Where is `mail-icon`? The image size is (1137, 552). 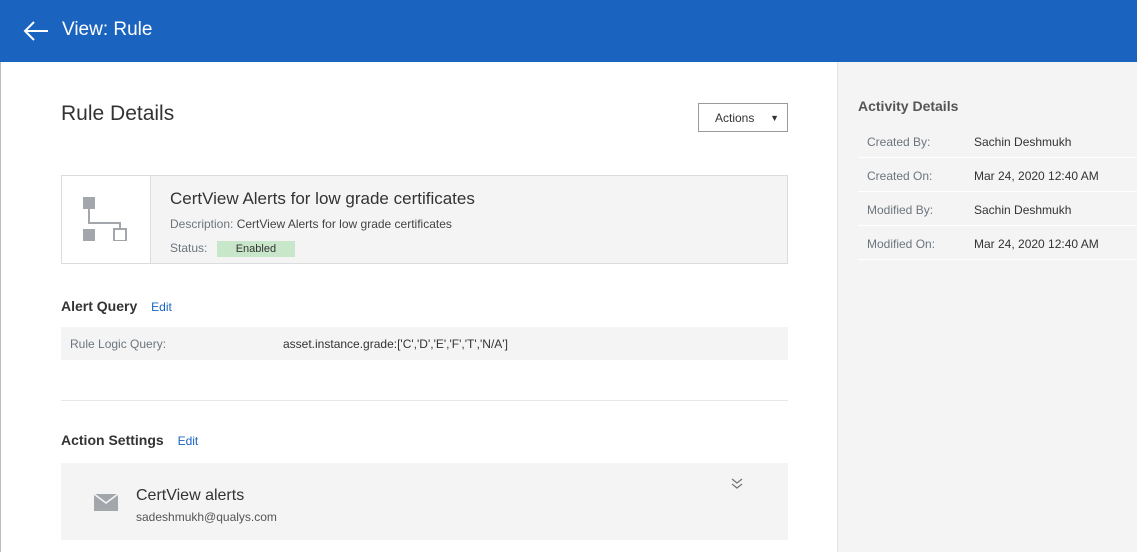 mail-icon is located at coordinates (106, 504).